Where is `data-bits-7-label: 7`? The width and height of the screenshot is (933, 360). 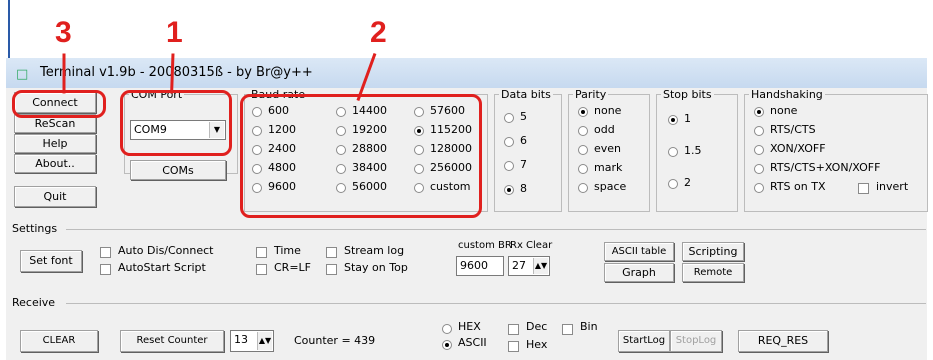
data-bits-7-label: 7 is located at coordinates (523, 164).